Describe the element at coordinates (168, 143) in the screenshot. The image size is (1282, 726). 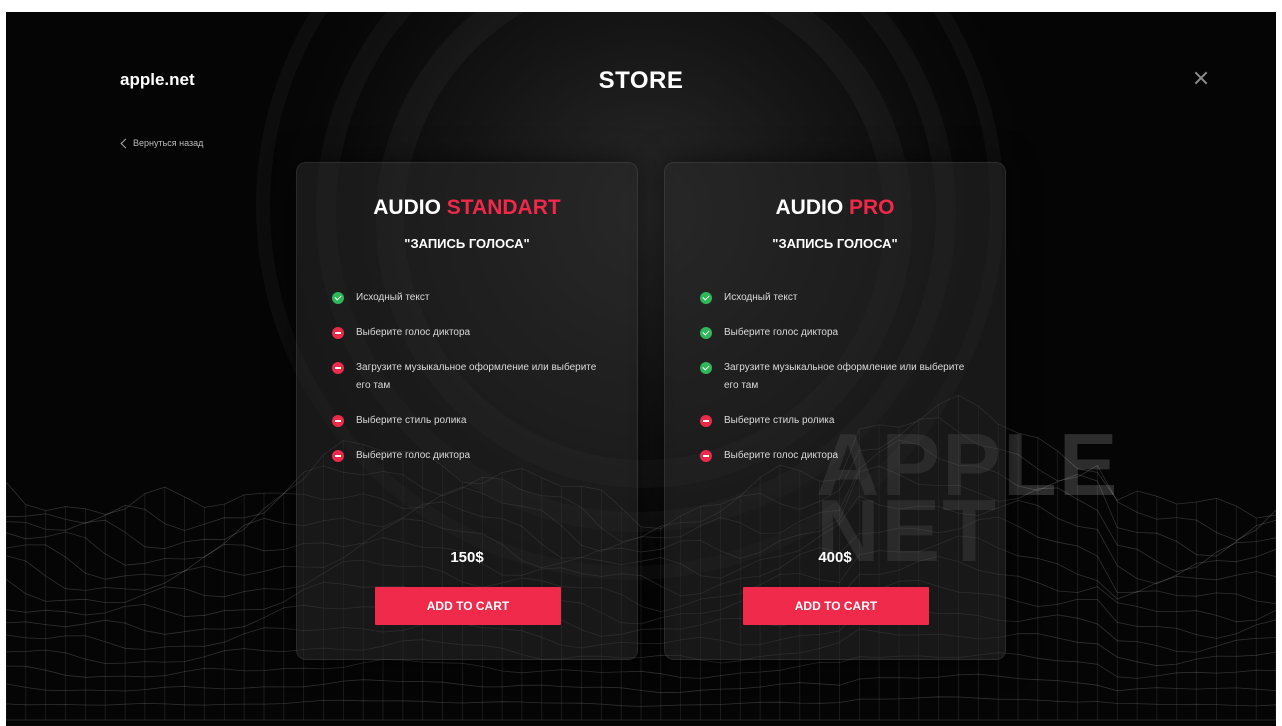
I see `back-link-label: Вернуться назад` at that location.